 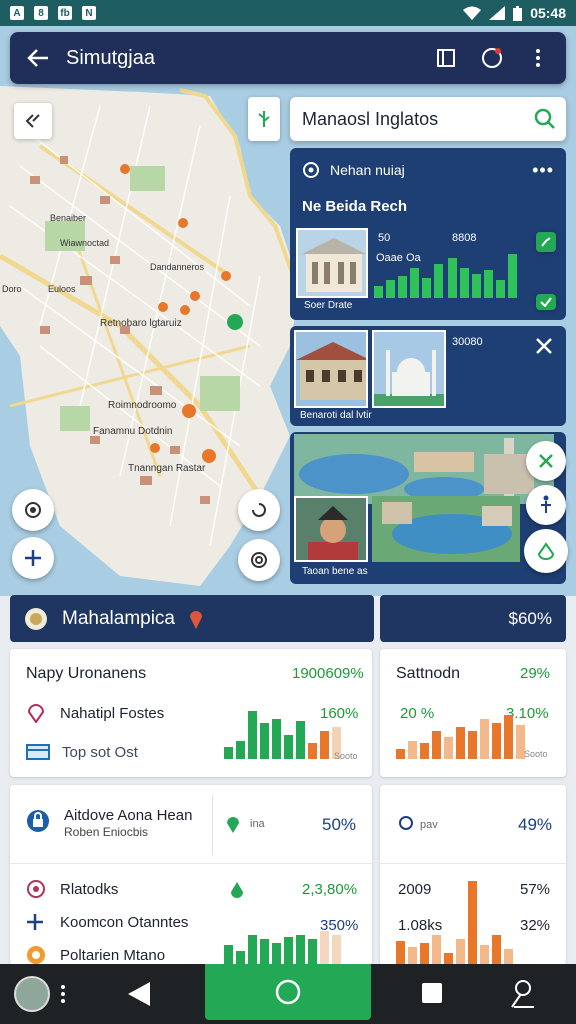 What do you see at coordinates (492, 58) in the screenshot?
I see `notification-bell-icon` at bounding box center [492, 58].